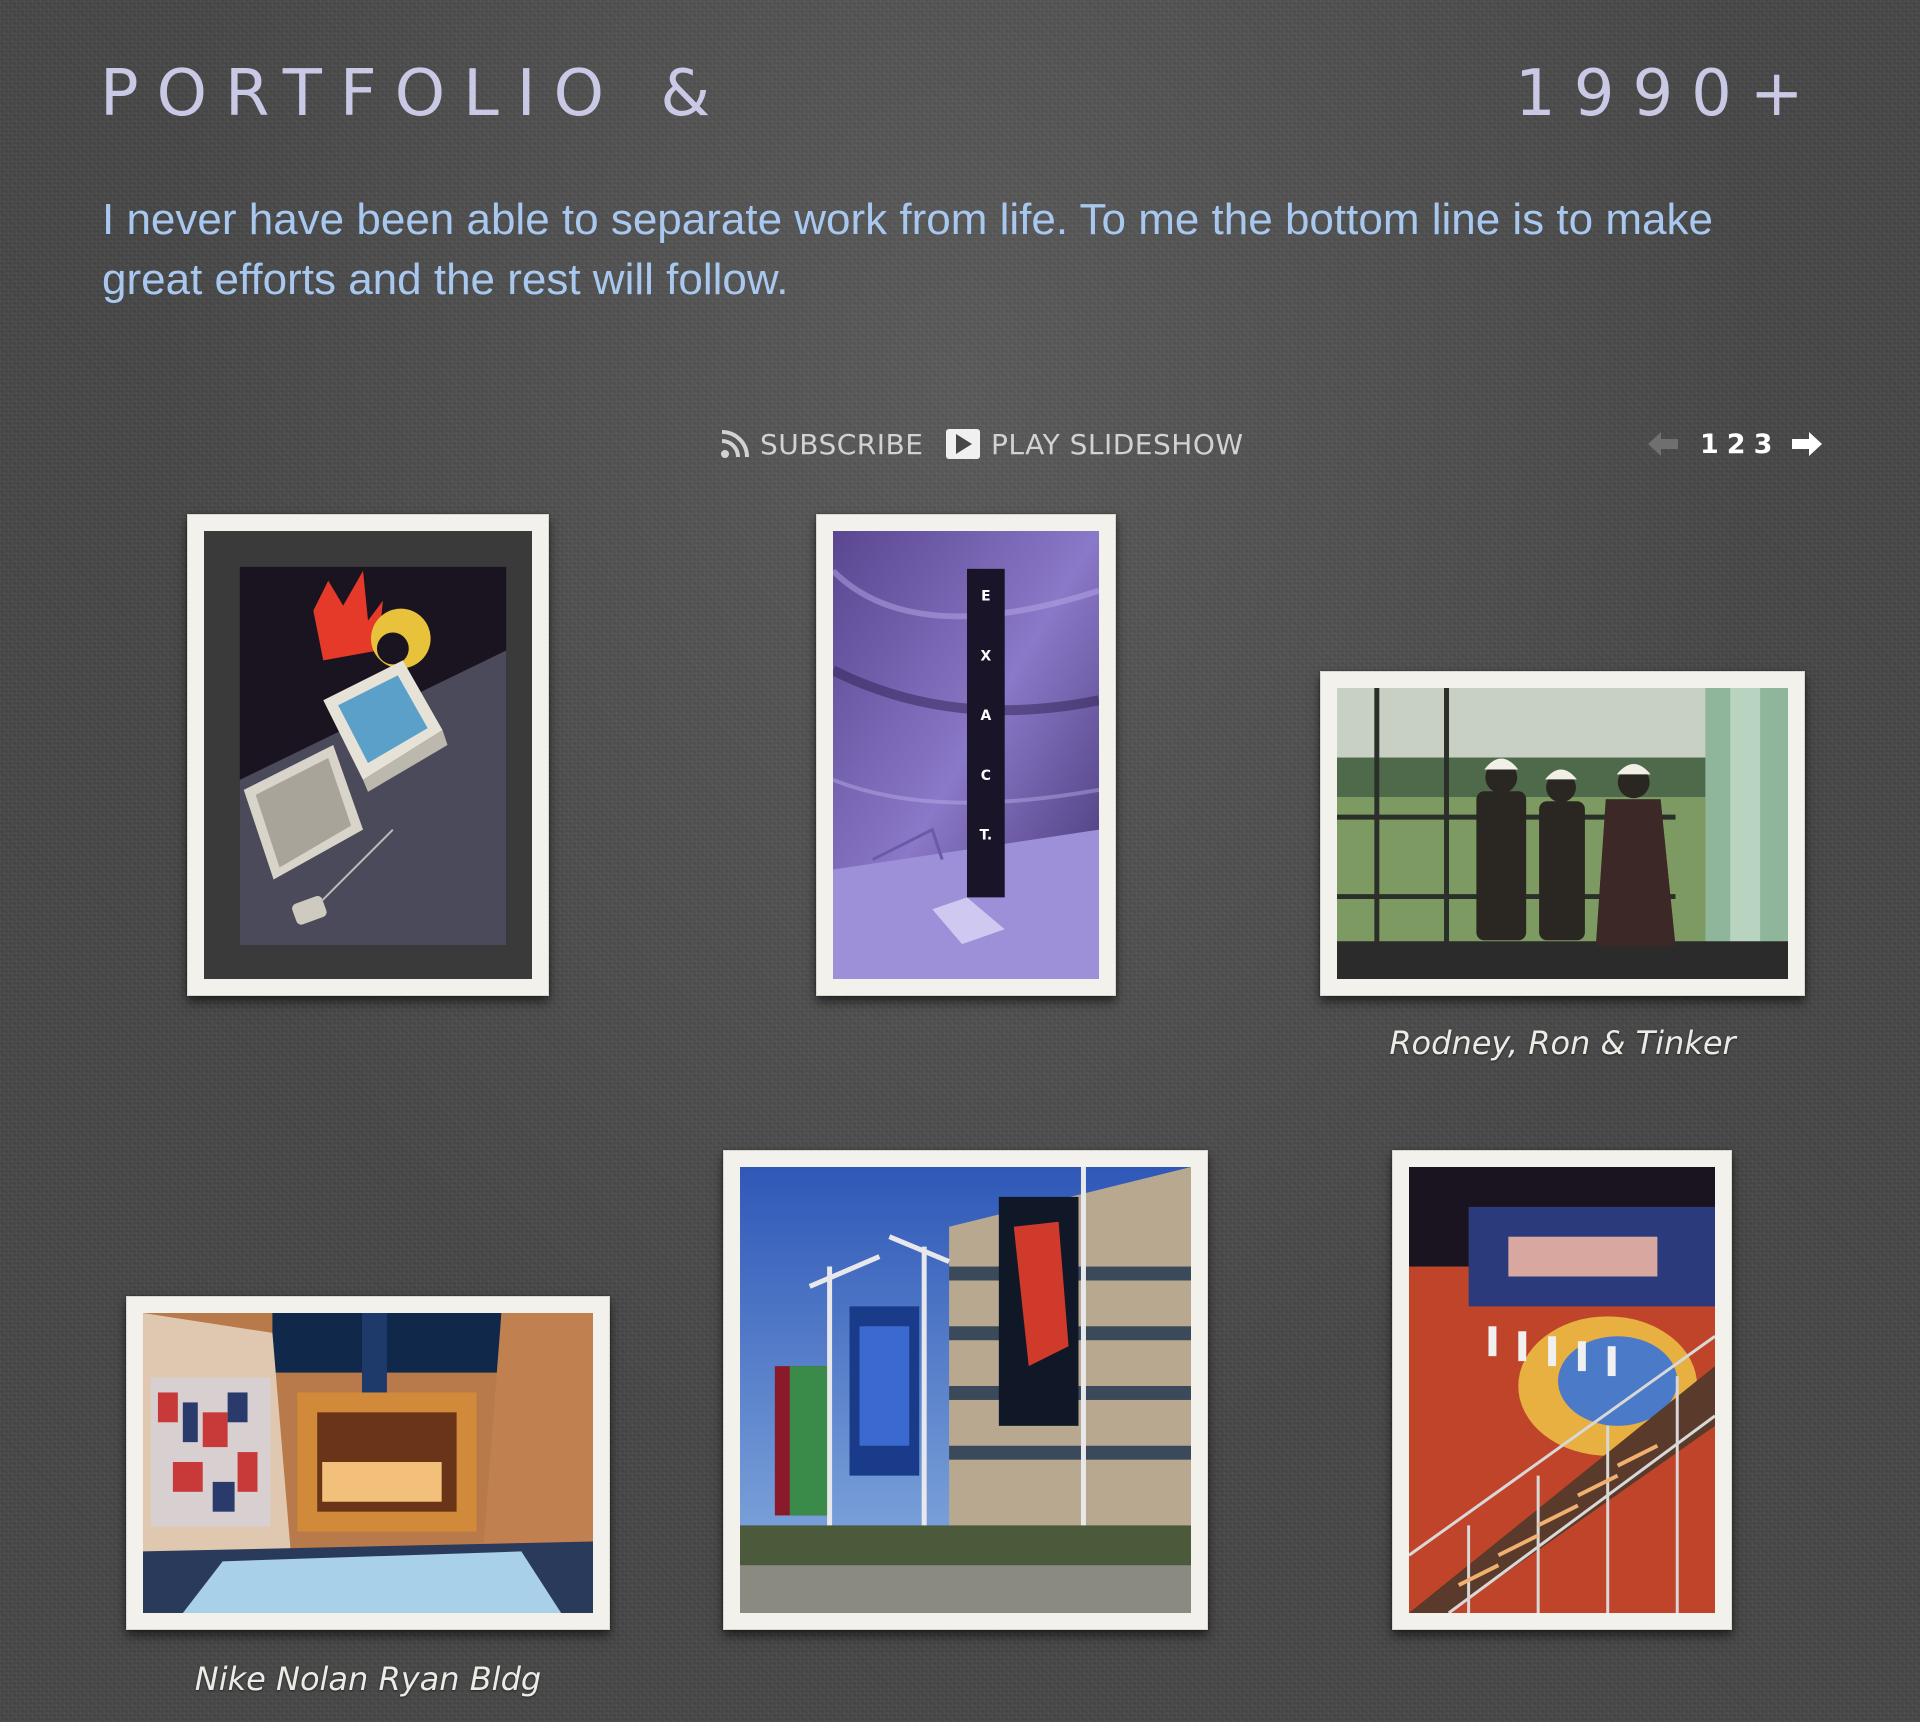 Image resolution: width=1920 pixels, height=1722 pixels. Describe the element at coordinates (414, 94) in the screenshot. I see `page-title: PORTFOLIO &` at that location.